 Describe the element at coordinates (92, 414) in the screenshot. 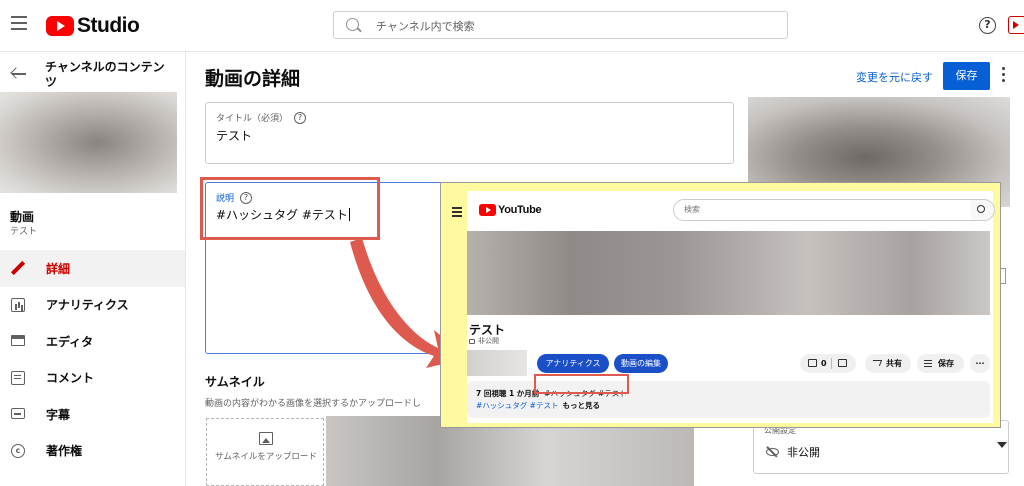

I see `sidebar-item-subtitles: 字幕` at that location.